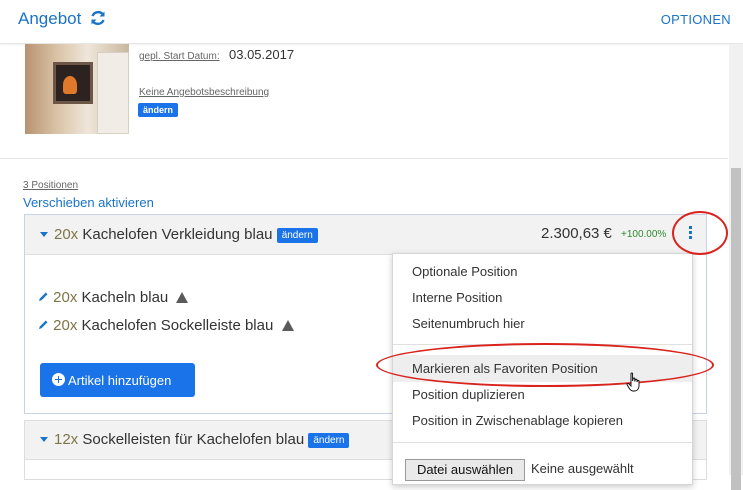  I want to click on position-name: Sockelleisten für Kachelofen blau, so click(193, 439).